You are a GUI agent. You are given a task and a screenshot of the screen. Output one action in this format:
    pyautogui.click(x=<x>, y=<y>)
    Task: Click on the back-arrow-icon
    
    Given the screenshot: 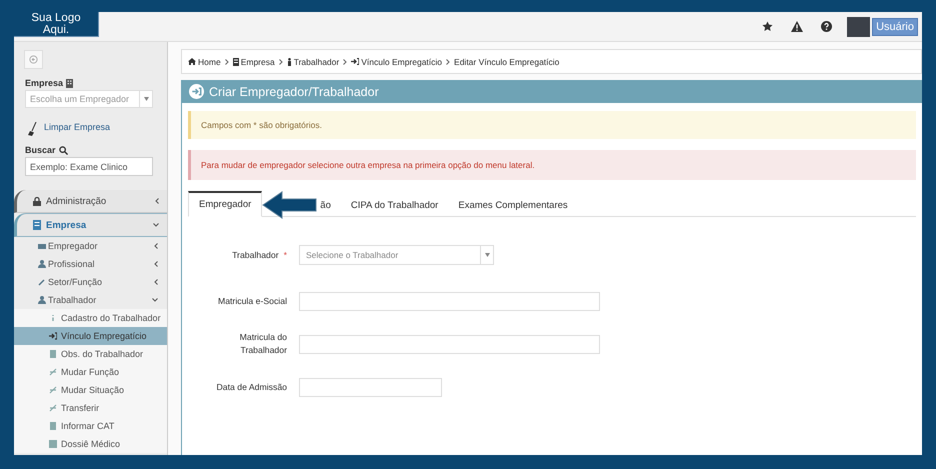 What is the action you would take?
    pyautogui.click(x=33, y=59)
    